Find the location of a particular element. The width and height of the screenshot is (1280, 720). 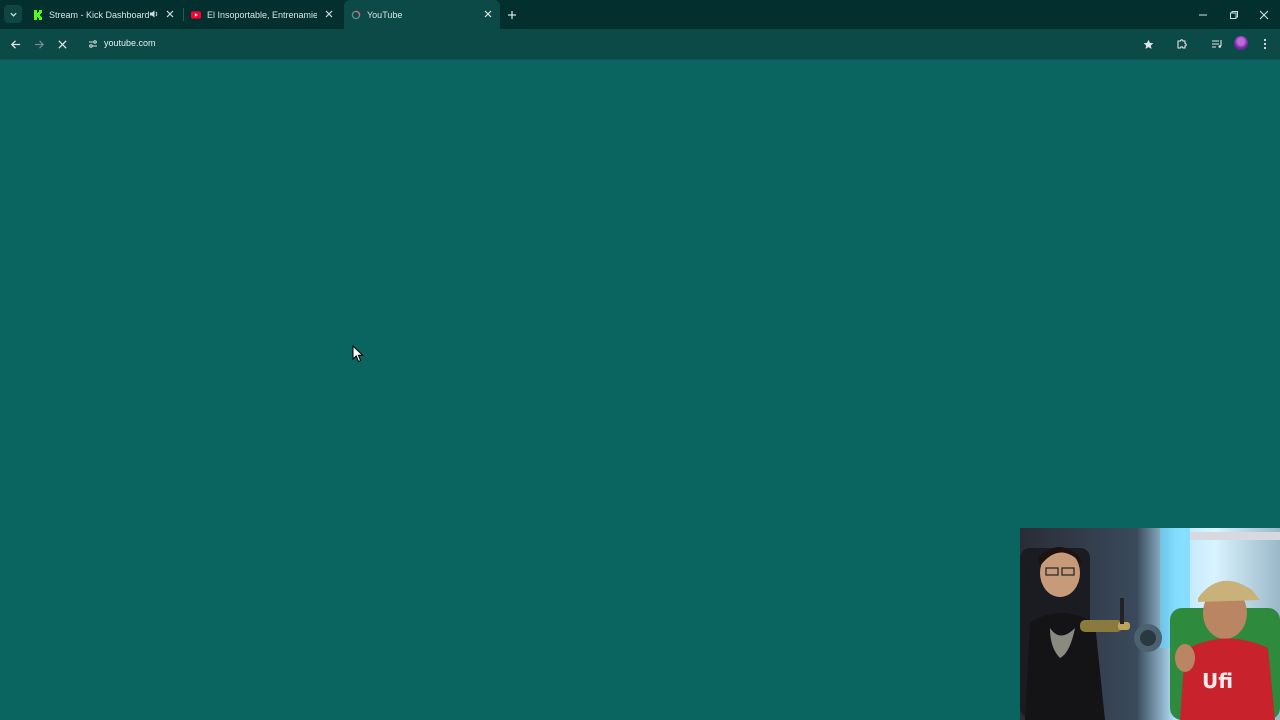

webcam-video: Ufi is located at coordinates (1150, 624).